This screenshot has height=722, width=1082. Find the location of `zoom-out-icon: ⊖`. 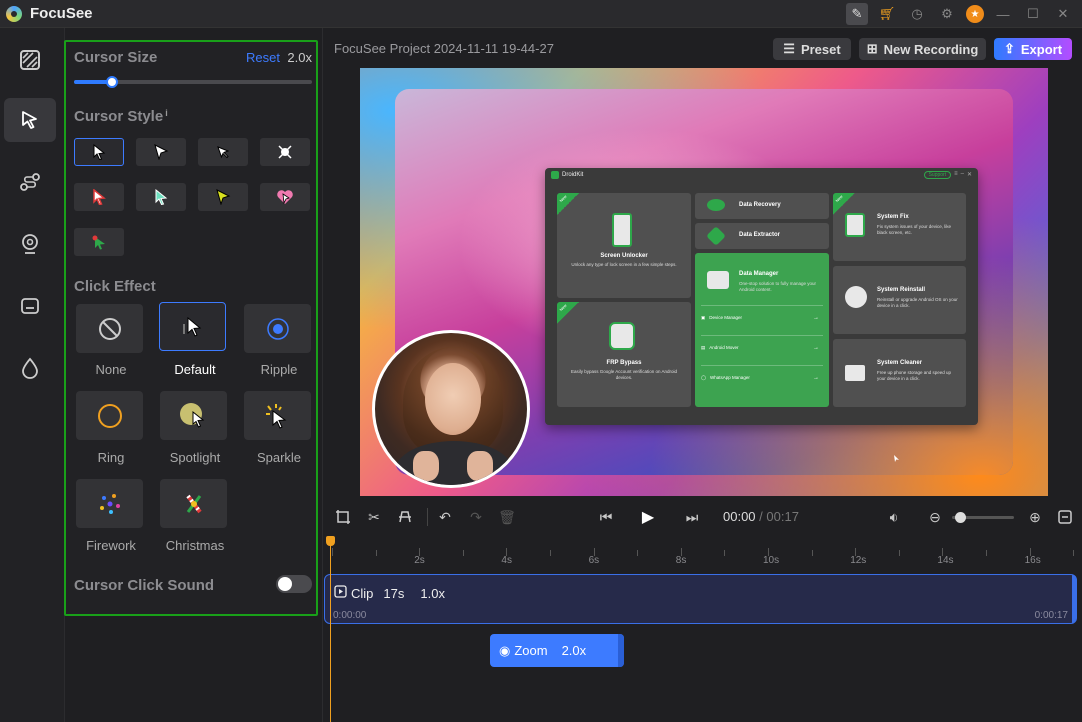

zoom-out-icon: ⊖ is located at coordinates (935, 517).